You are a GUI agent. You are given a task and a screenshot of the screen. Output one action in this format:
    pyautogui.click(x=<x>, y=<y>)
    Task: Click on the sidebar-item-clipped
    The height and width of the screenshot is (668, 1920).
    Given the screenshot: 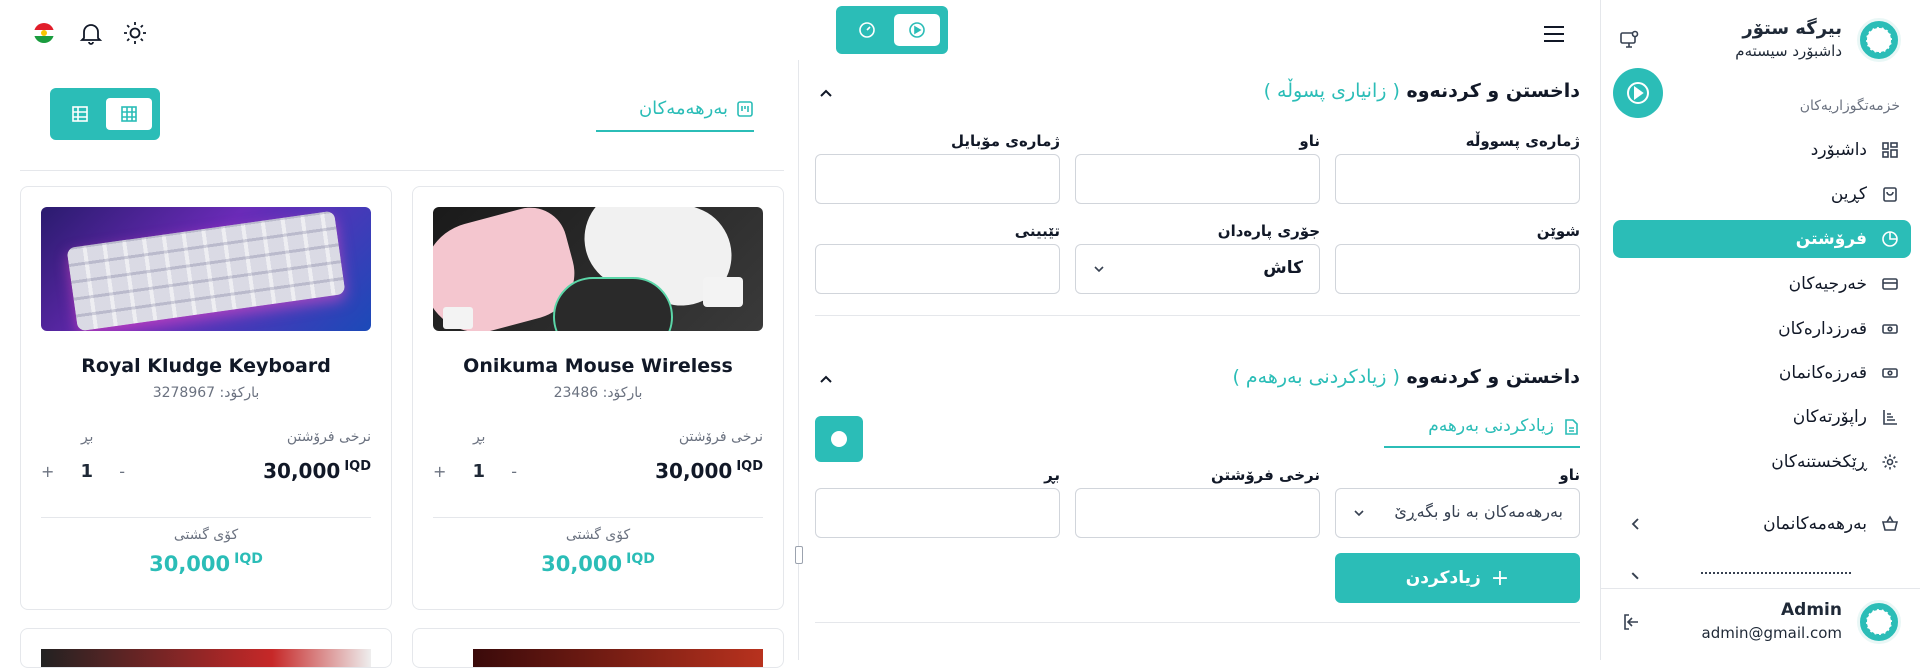 What is the action you would take?
    pyautogui.click(x=1762, y=576)
    